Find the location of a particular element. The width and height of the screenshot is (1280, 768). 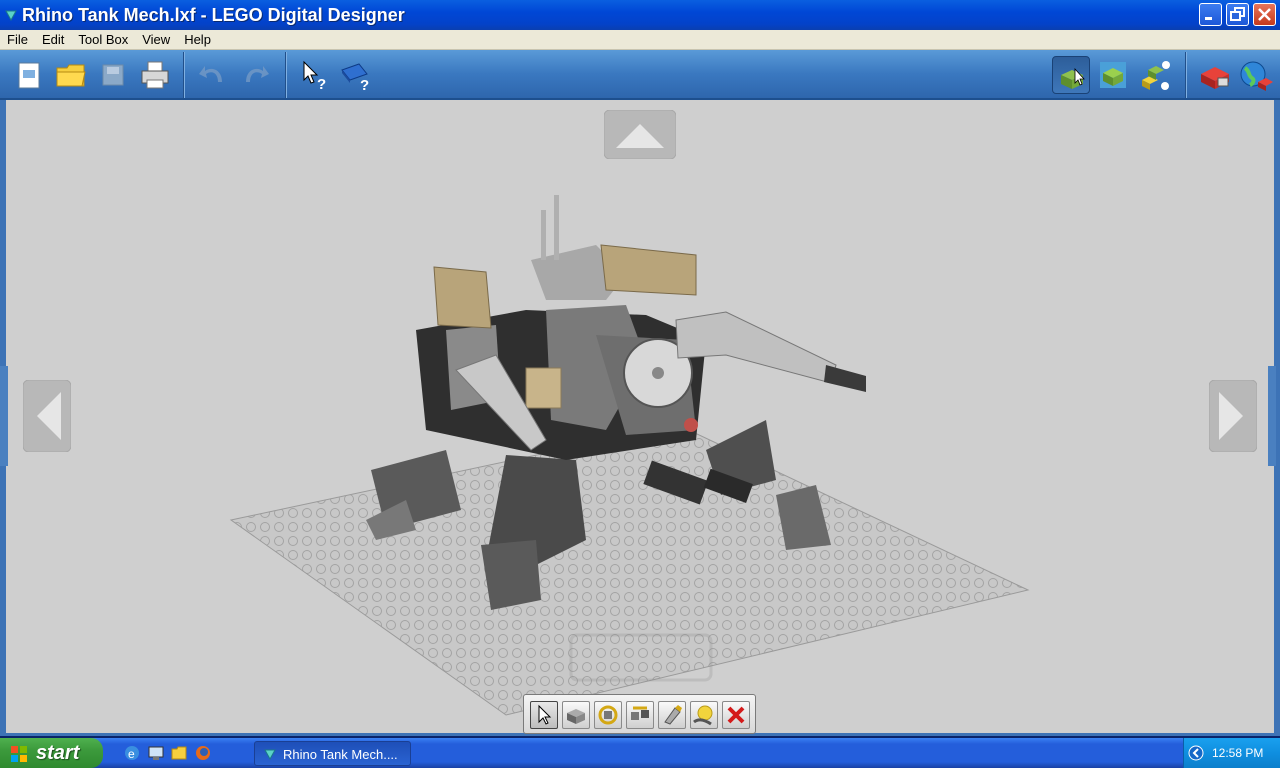

help-book-button: ? is located at coordinates (356, 75).